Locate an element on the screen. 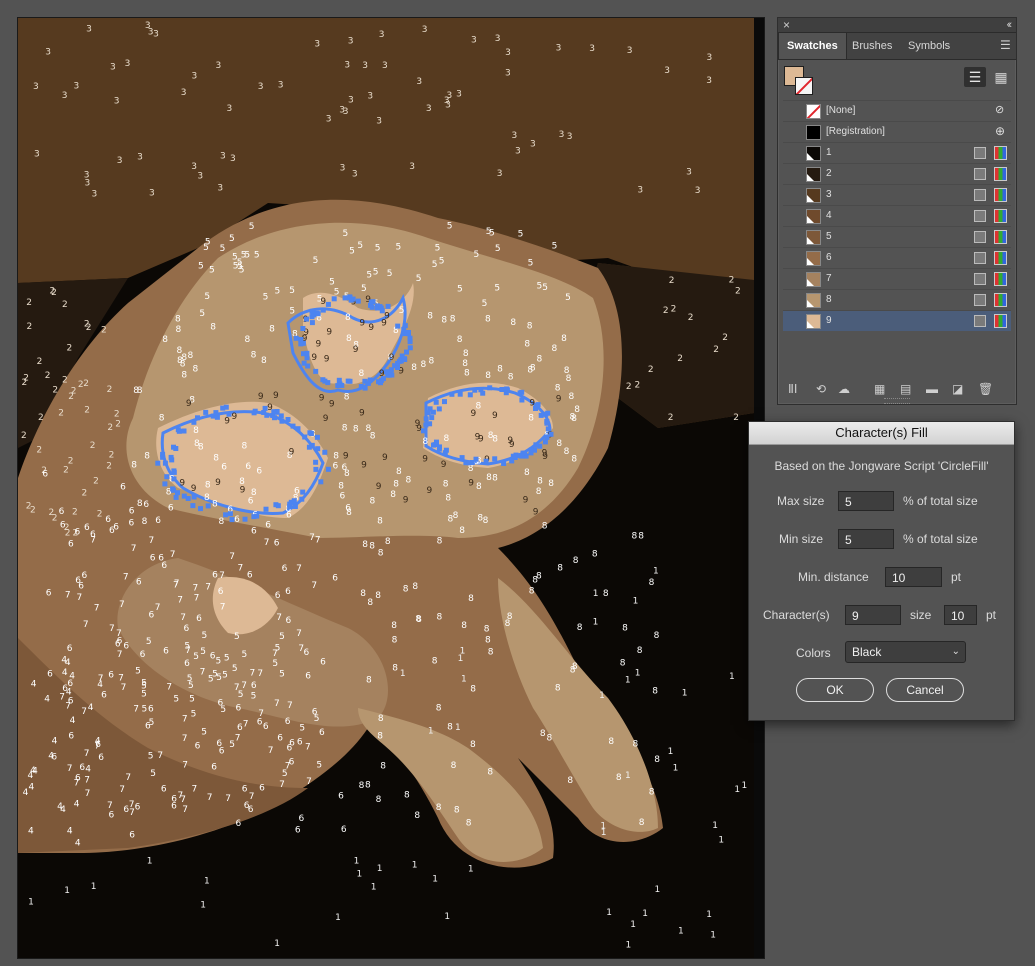  swatch-row-8: 8 is located at coordinates (897, 299).